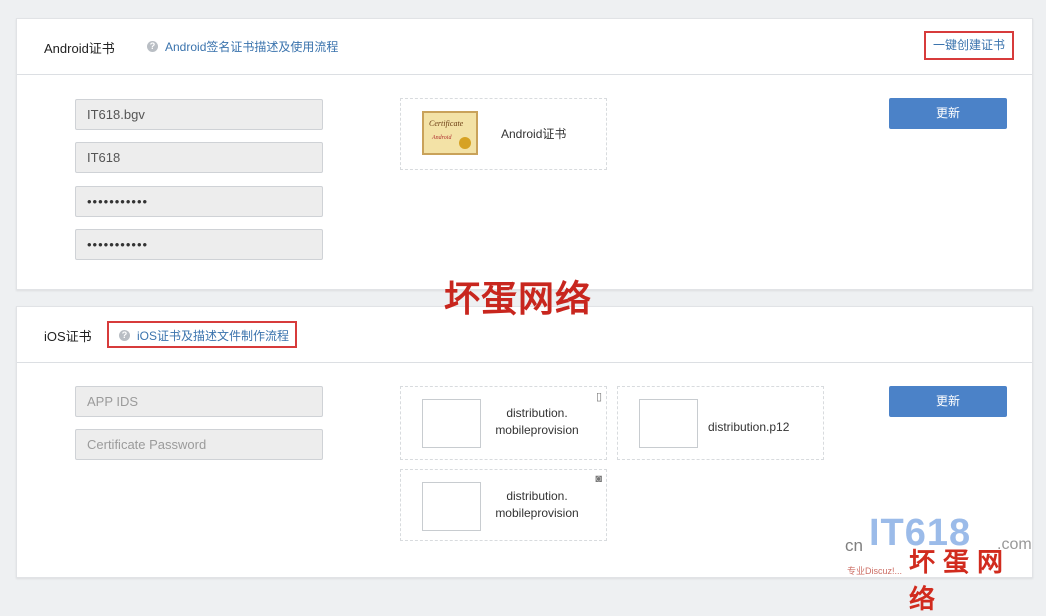 The width and height of the screenshot is (1046, 616). I want to click on android-update-button: 更新, so click(948, 113).